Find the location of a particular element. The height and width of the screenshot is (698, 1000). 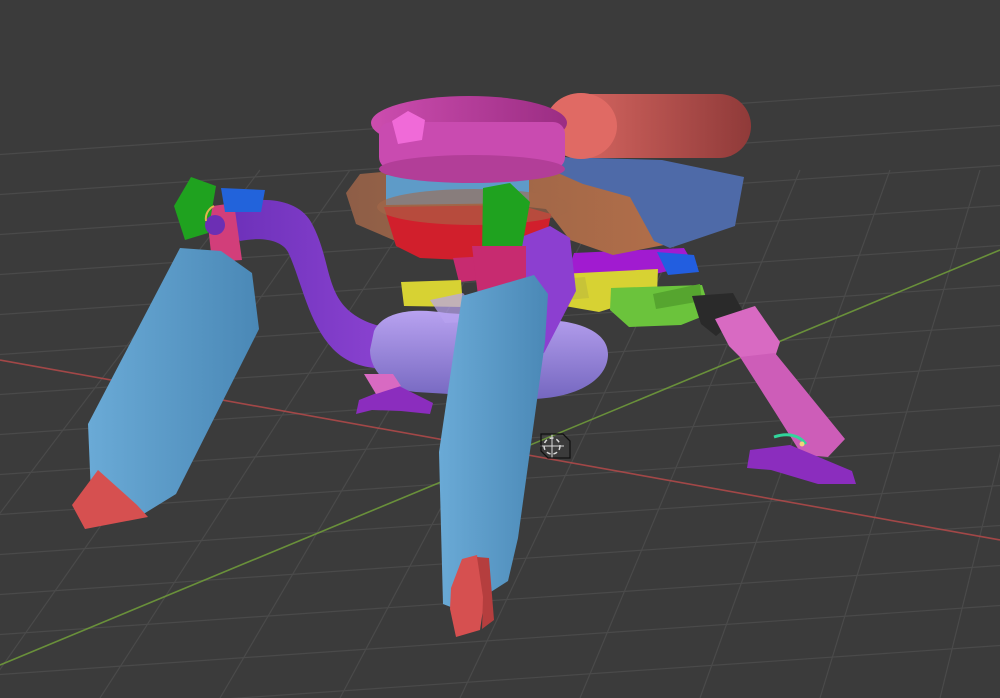

3d-cursor-icon is located at coordinates (555, 446).